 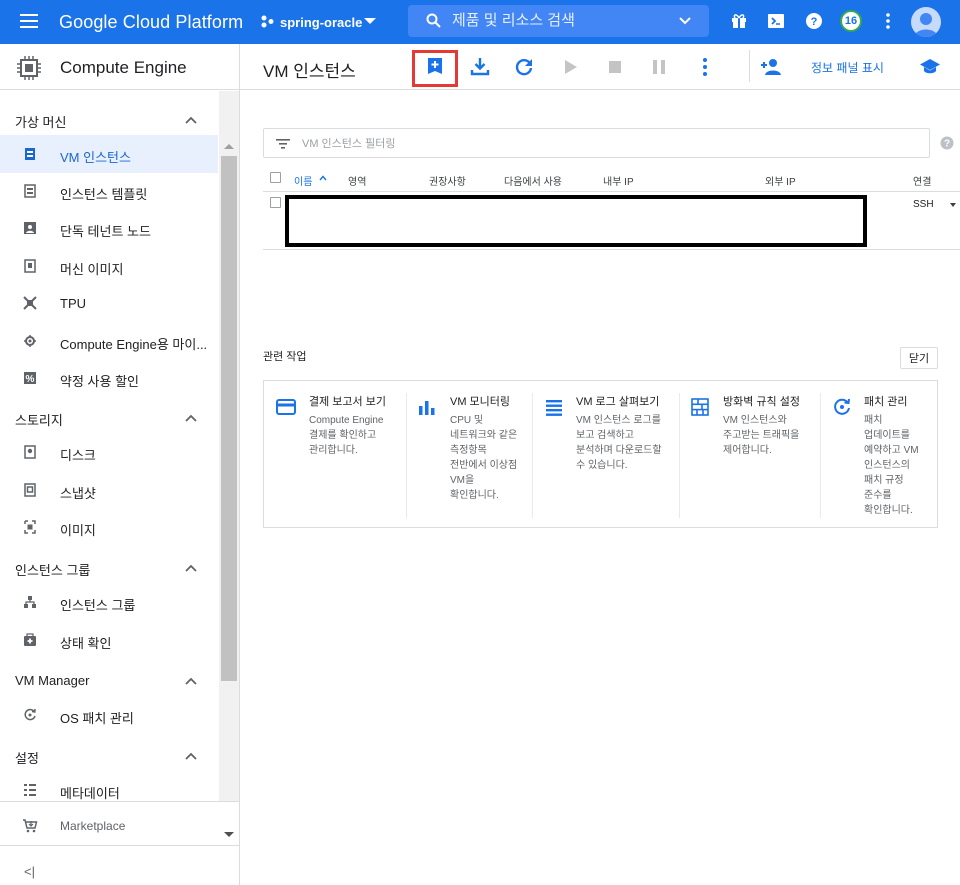 What do you see at coordinates (29, 871) in the screenshot?
I see `collapse-icon: <|` at bounding box center [29, 871].